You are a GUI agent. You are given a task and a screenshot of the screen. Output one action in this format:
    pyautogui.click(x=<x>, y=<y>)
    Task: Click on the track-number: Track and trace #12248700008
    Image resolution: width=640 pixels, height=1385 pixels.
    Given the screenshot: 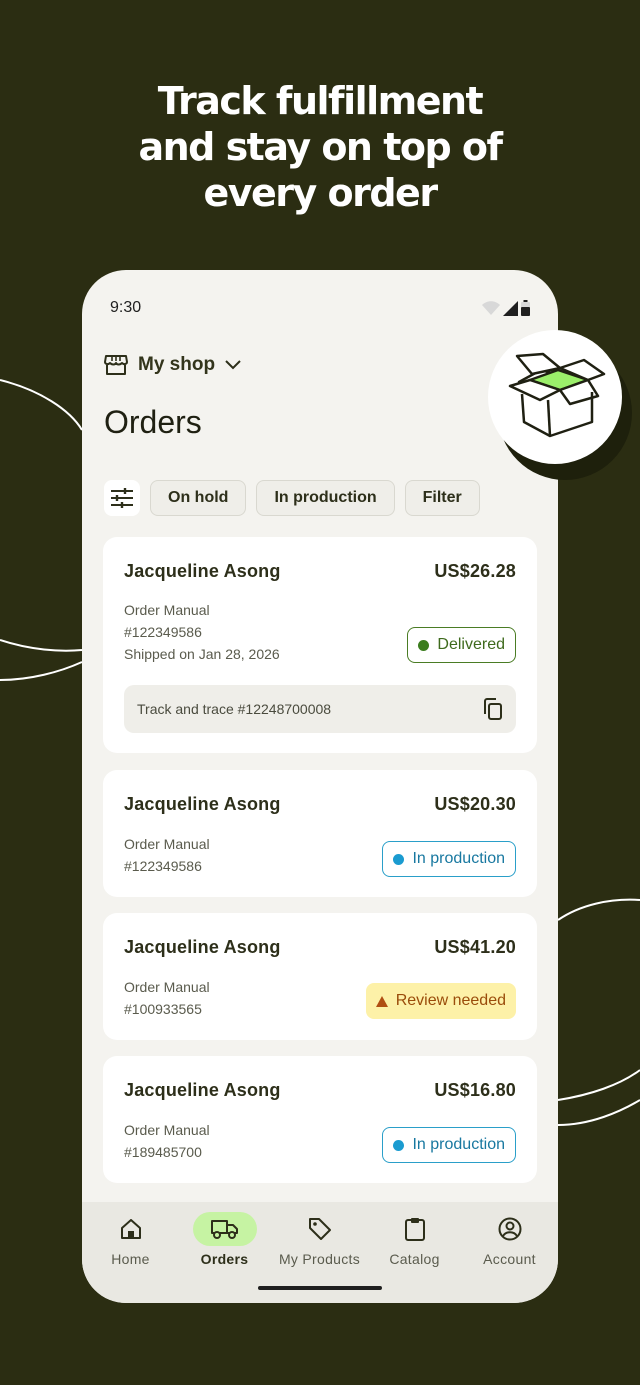 What is the action you would take?
    pyautogui.click(x=234, y=709)
    